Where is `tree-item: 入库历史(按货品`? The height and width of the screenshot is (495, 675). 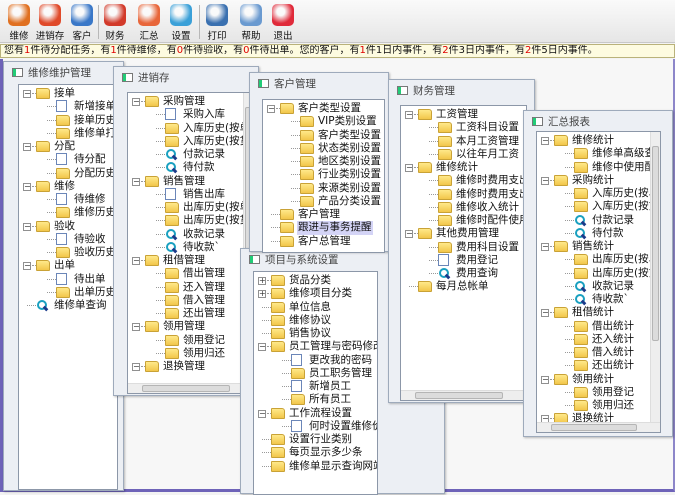
tree-item: 入库历史(按货品 is located at coordinates (598, 206).